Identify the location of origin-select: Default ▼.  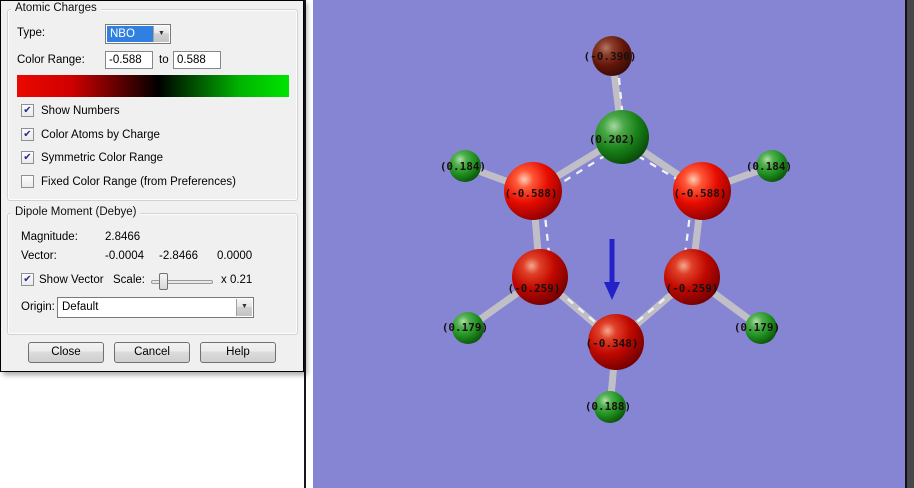
(155, 307).